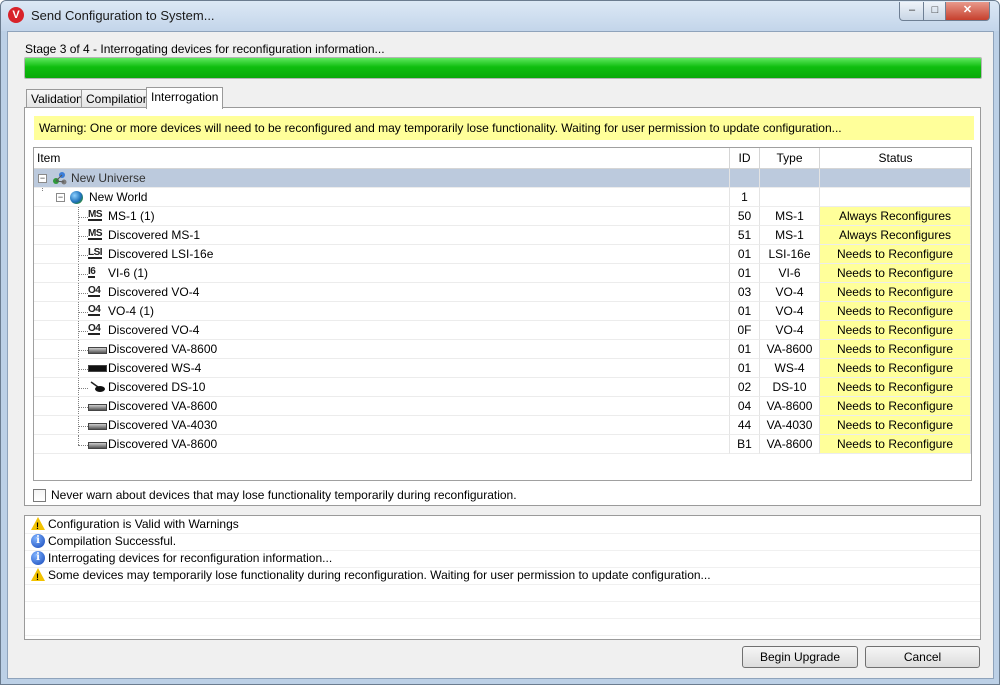 The width and height of the screenshot is (1000, 685). Describe the element at coordinates (38, 541) in the screenshot. I see `info-icon: i` at that location.